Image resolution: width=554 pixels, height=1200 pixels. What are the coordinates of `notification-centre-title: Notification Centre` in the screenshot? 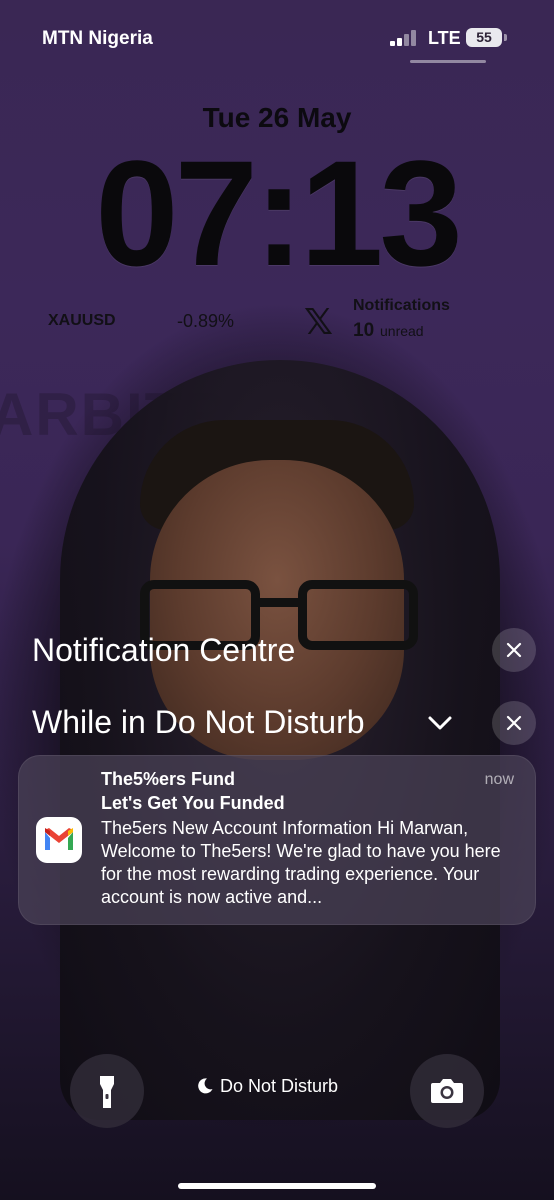 It's located at (164, 650).